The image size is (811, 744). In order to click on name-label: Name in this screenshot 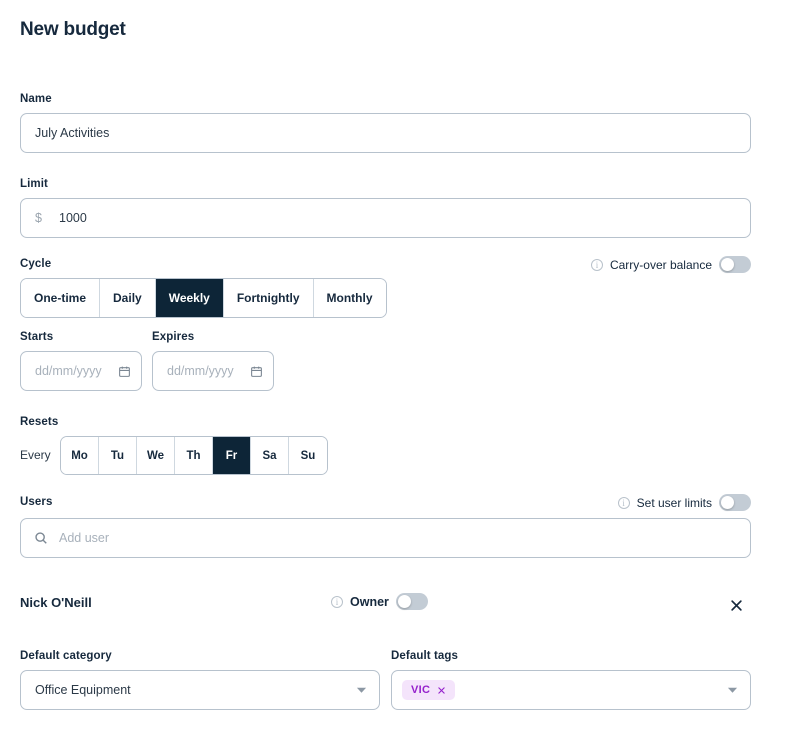, I will do `click(36, 99)`.